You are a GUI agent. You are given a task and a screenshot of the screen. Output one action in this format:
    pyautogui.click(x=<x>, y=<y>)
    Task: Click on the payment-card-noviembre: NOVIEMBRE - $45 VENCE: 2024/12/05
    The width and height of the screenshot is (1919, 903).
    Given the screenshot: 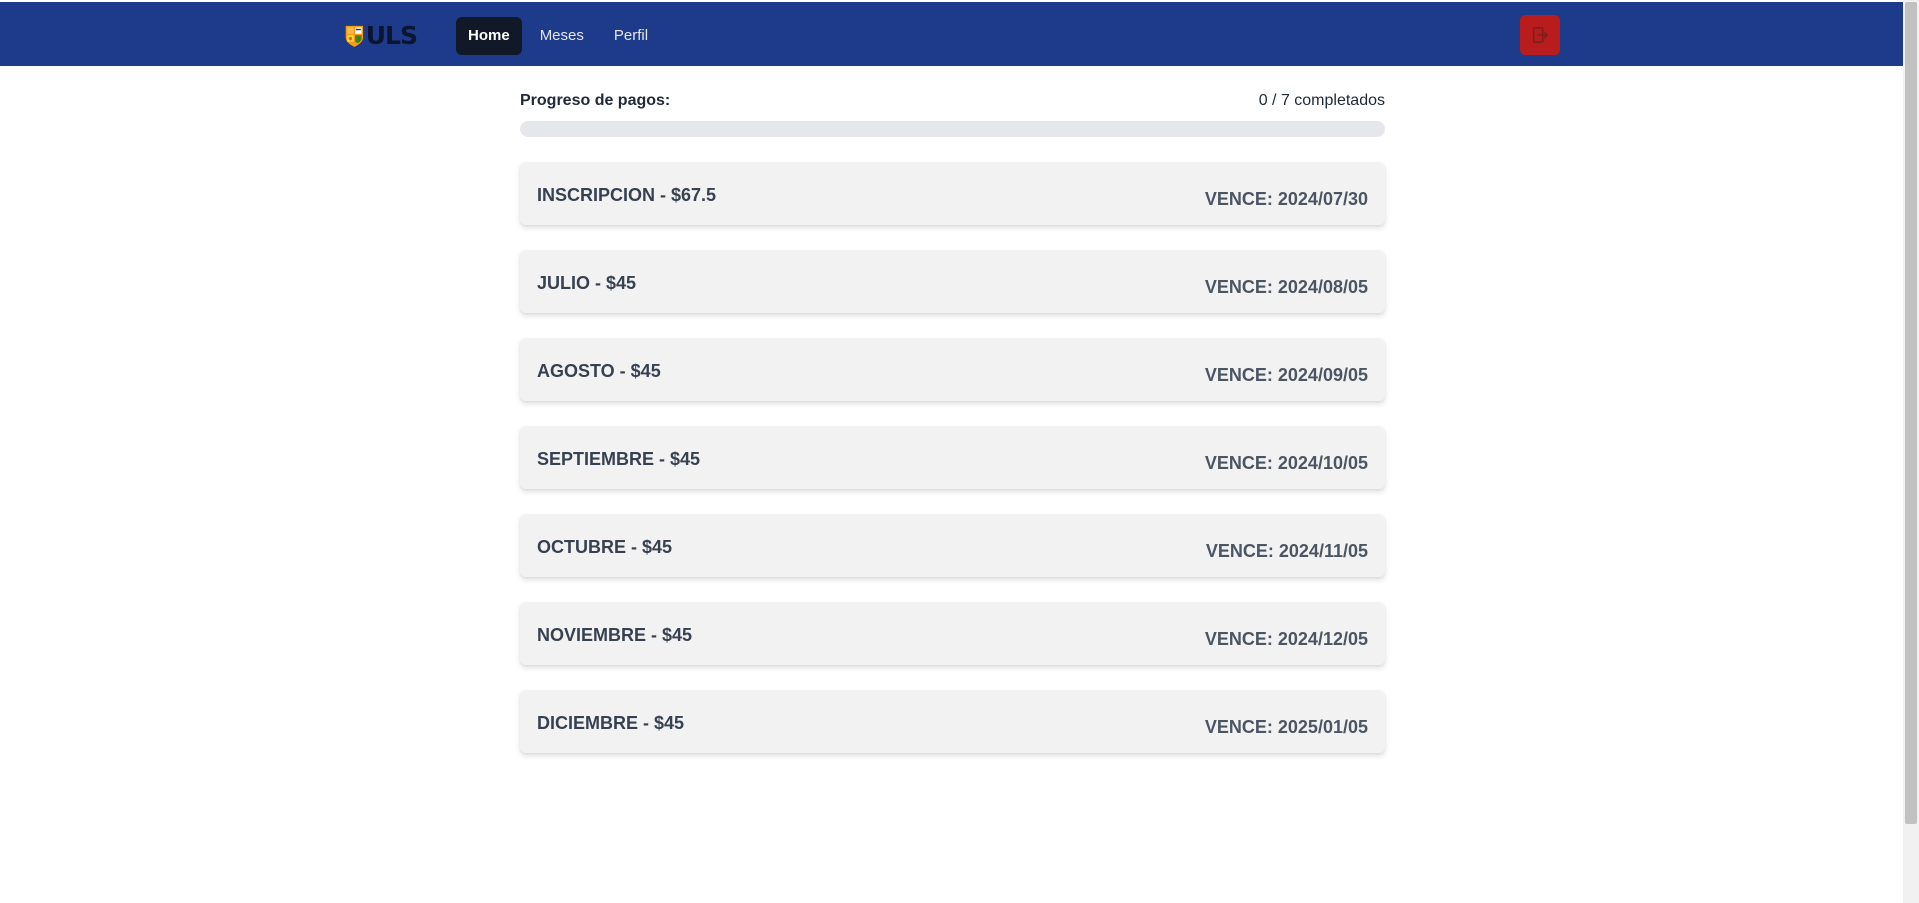 What is the action you would take?
    pyautogui.click(x=952, y=633)
    